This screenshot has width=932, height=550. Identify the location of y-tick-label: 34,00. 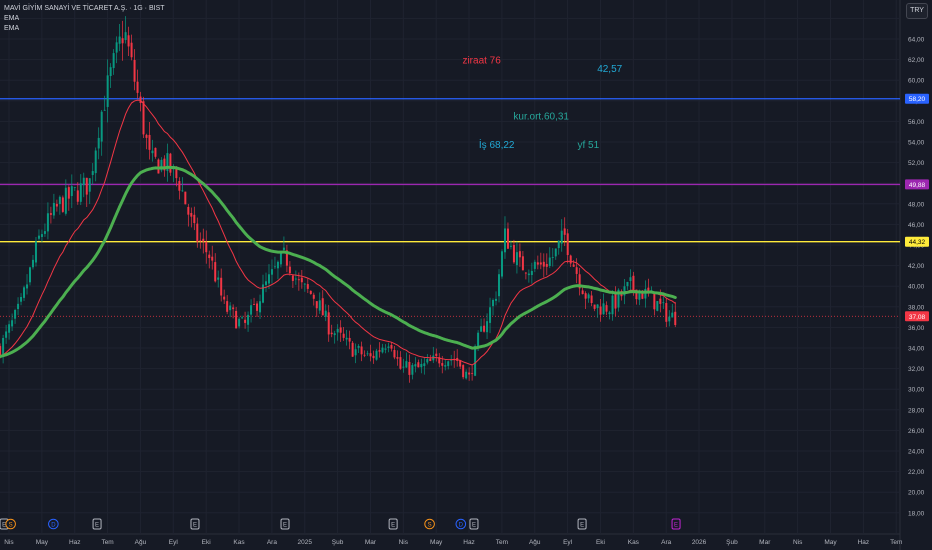
(916, 349).